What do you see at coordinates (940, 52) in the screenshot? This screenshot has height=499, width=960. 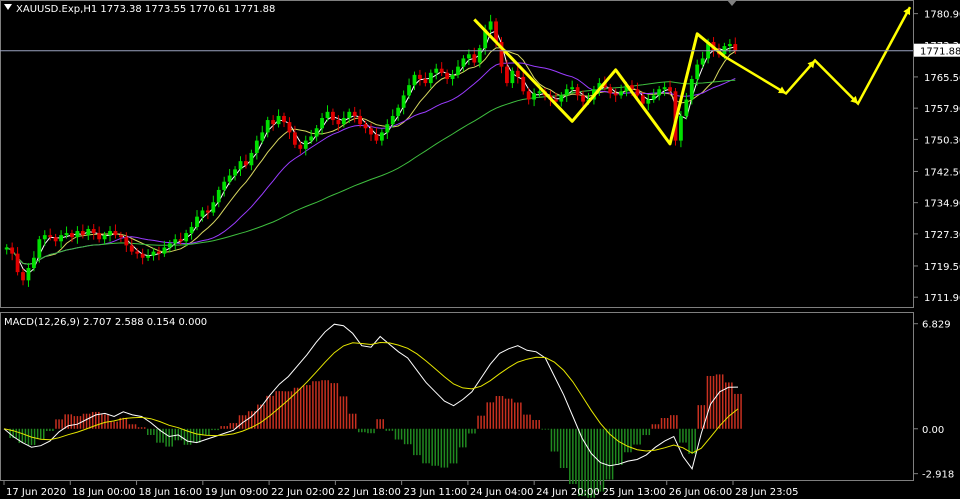 I see `current-price-tag-text: 1771.88` at bounding box center [940, 52].